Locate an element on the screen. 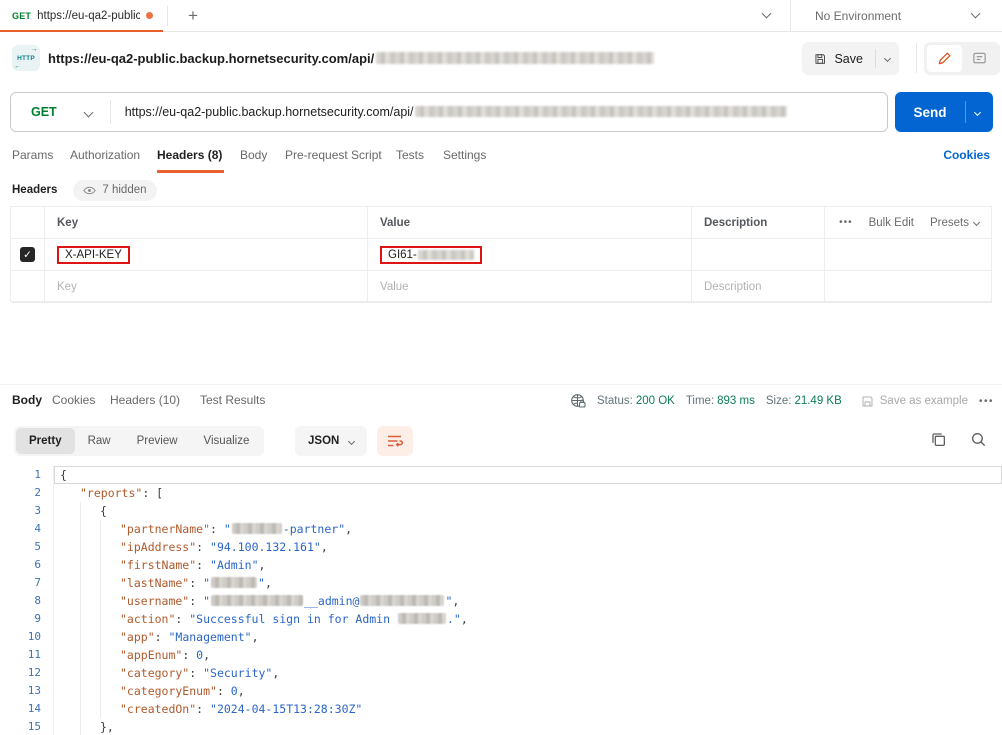 The height and width of the screenshot is (735, 1002). hidden-headers-toggle: 7 hidden is located at coordinates (115, 190).